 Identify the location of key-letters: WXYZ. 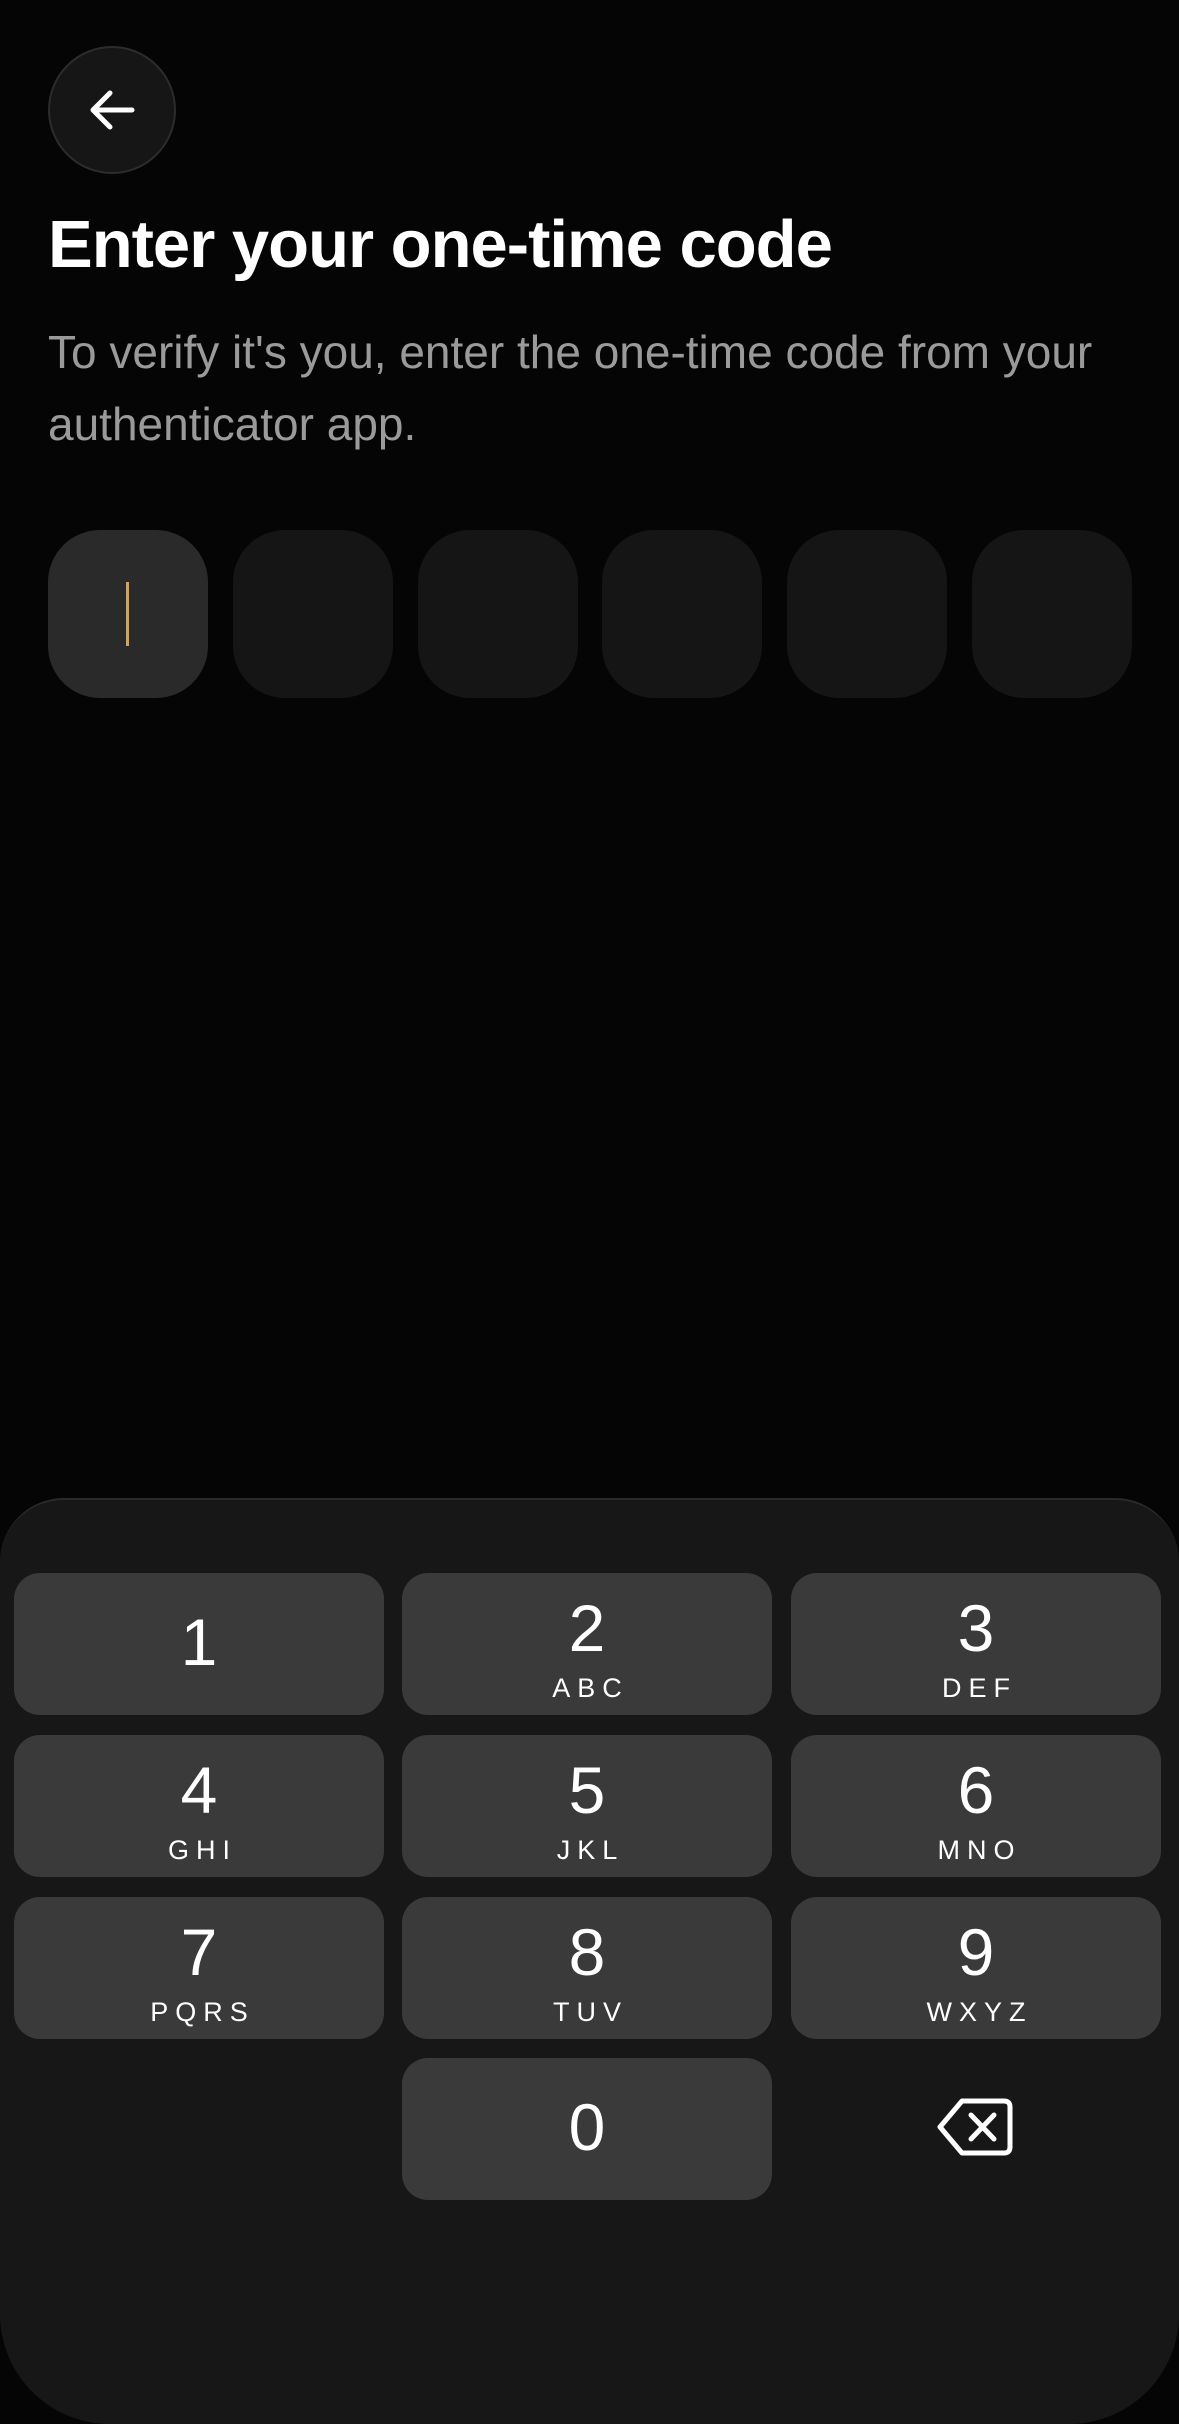
(979, 2012).